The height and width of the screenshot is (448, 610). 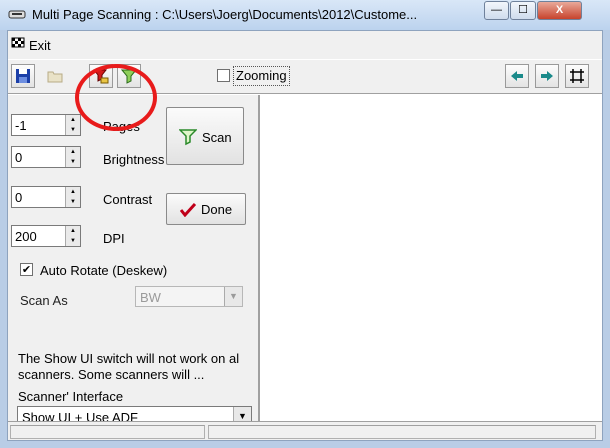 I want to click on folder-icon, so click(x=55, y=77).